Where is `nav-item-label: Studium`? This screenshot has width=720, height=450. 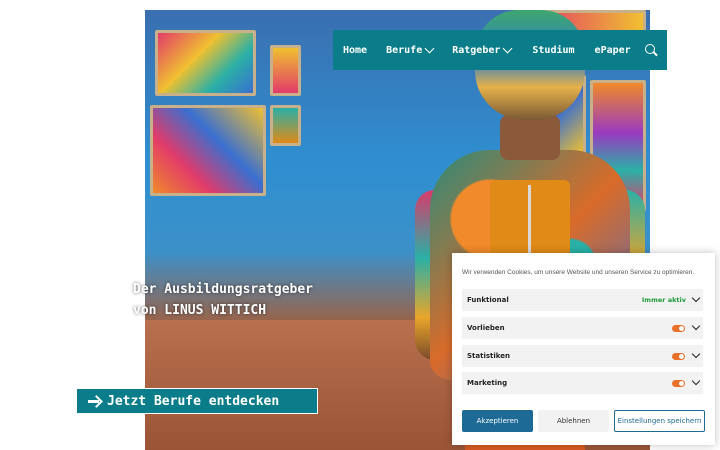 nav-item-label: Studium is located at coordinates (553, 50).